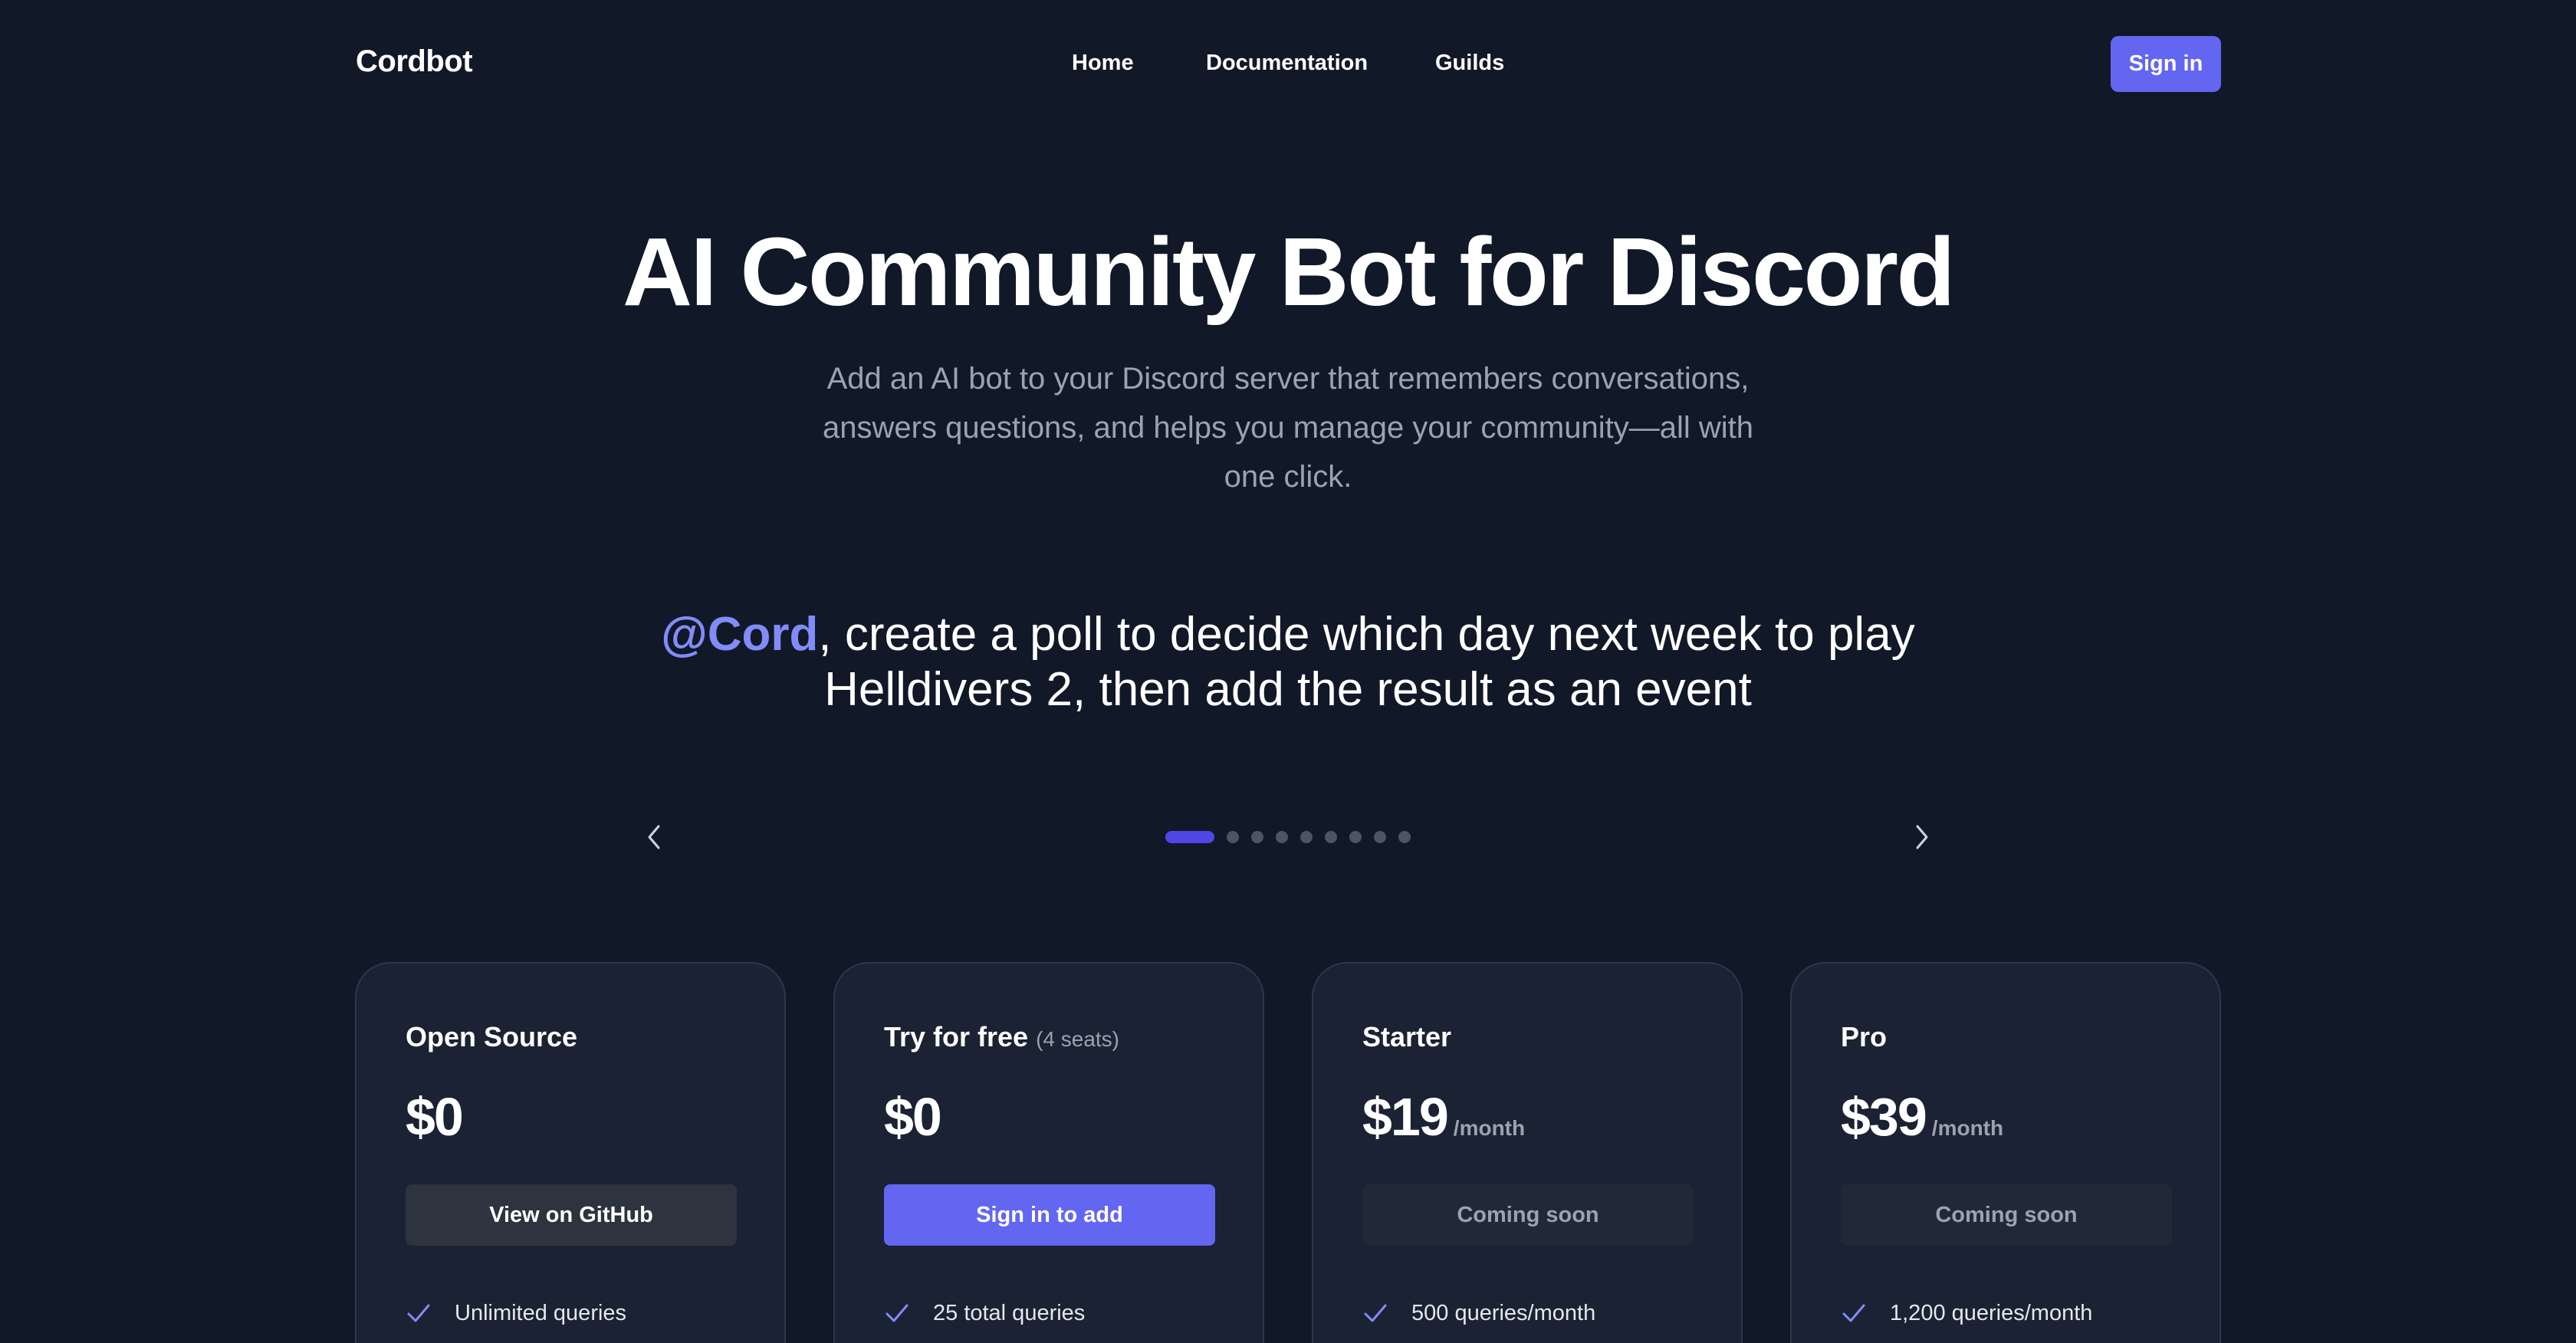  What do you see at coordinates (1050, 1215) in the screenshot?
I see `sign-in-to-add-button: Sign in to add` at bounding box center [1050, 1215].